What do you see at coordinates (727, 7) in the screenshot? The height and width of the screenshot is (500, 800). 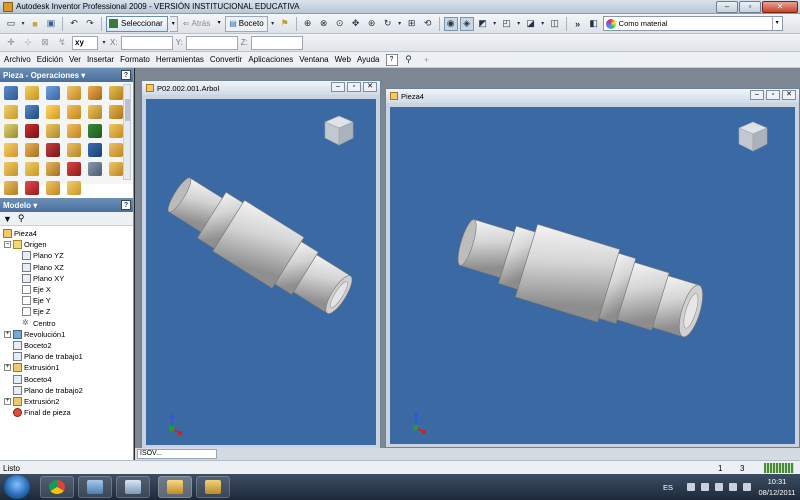 I see `minimize-button: –` at bounding box center [727, 7].